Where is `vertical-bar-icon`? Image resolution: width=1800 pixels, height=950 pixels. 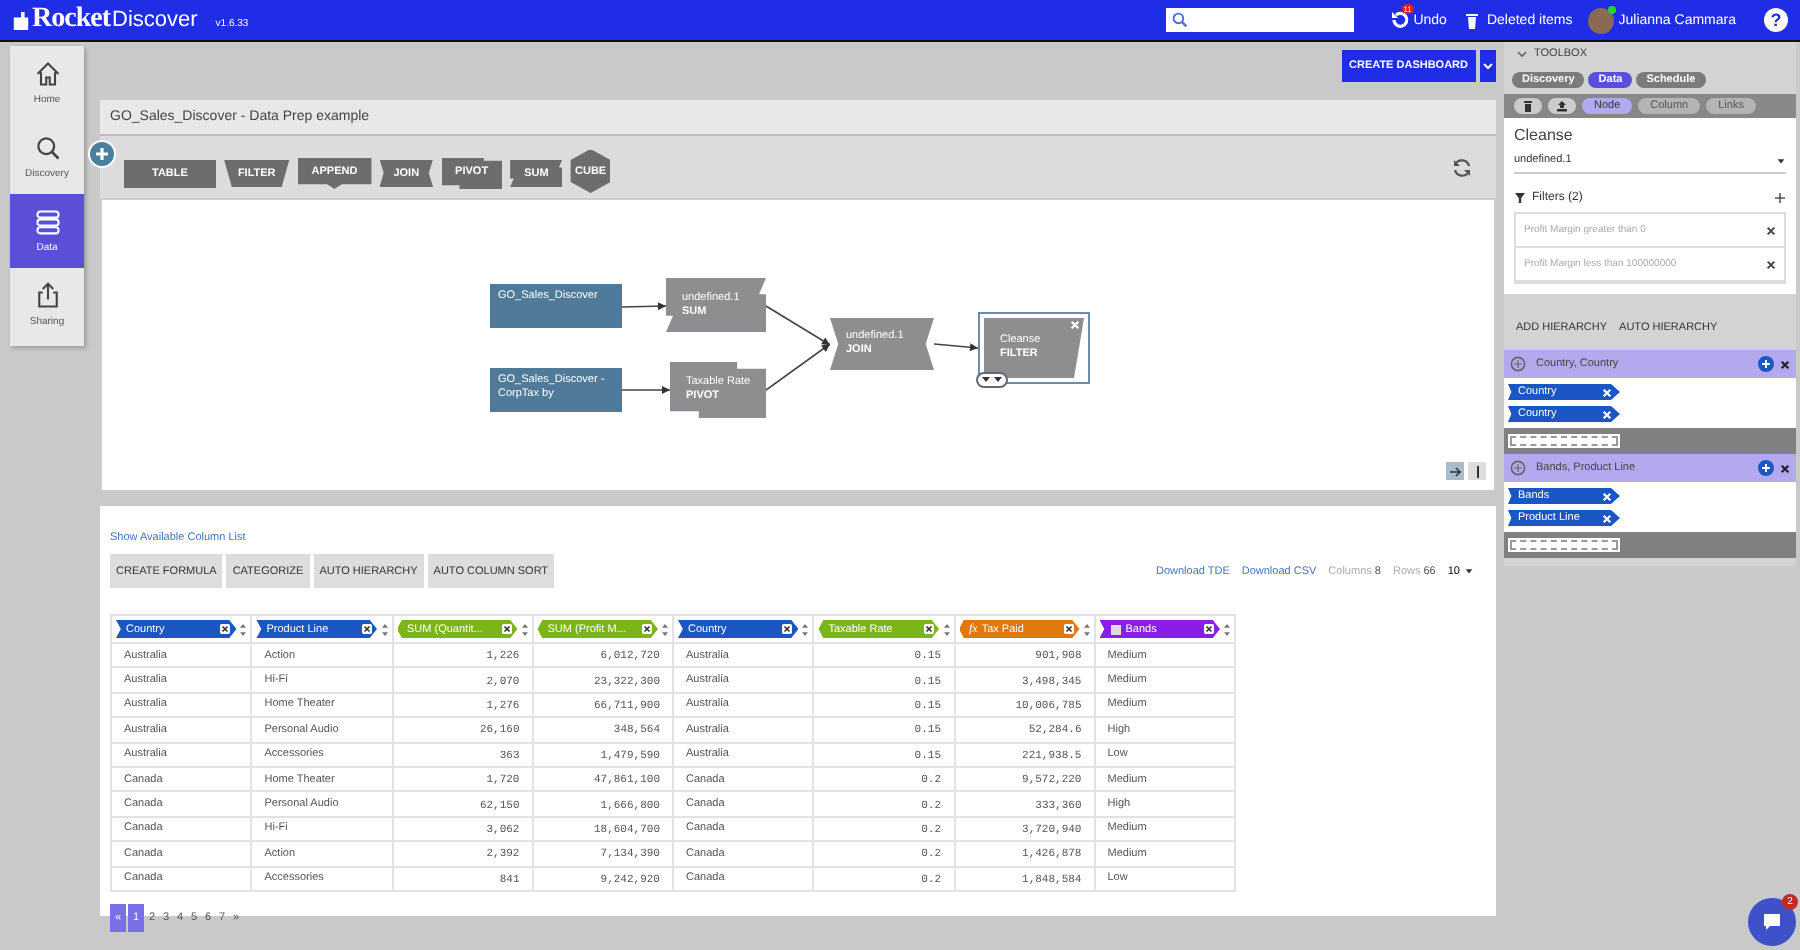 vertical-bar-icon is located at coordinates (1477, 471).